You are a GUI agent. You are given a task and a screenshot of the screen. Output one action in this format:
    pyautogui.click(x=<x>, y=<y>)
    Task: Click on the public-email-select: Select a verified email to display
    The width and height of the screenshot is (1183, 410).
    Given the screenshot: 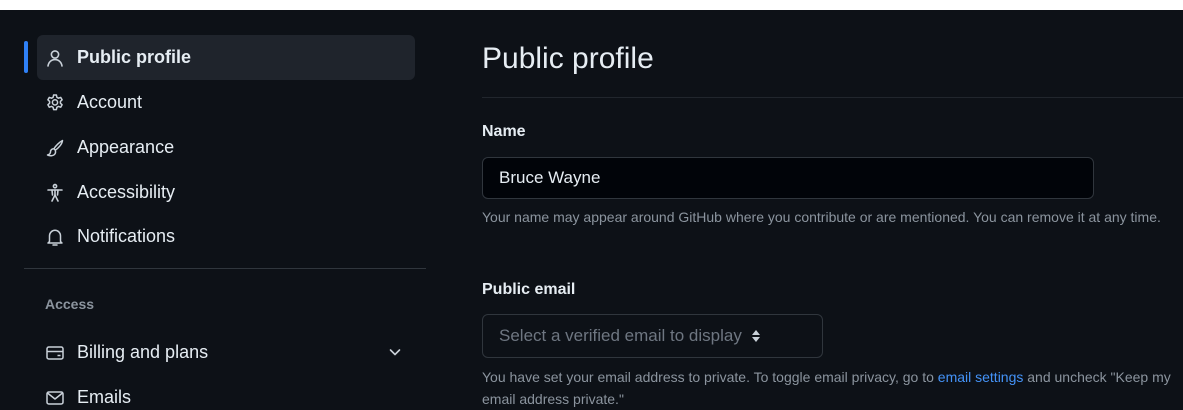 What is the action you would take?
    pyautogui.click(x=652, y=336)
    